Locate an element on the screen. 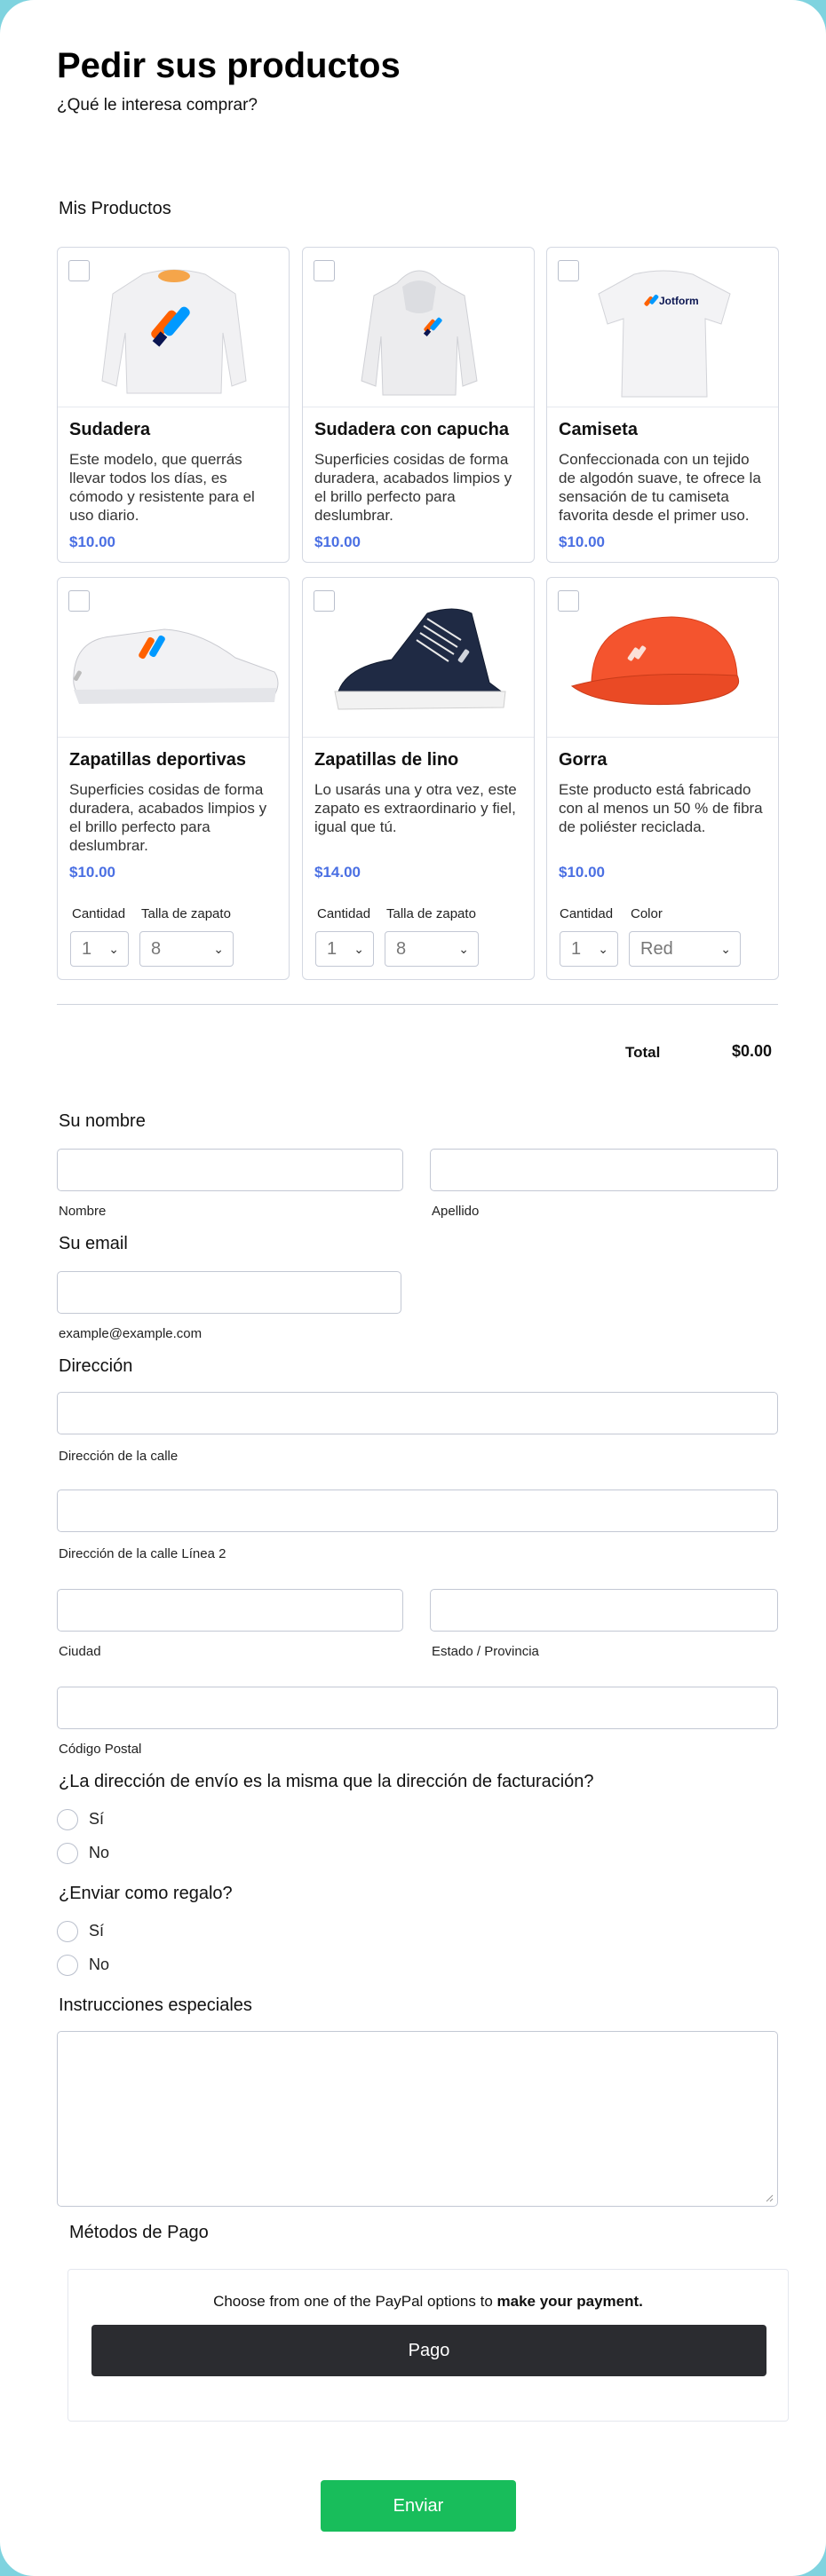  canvas-shoe-image is located at coordinates (420, 659).